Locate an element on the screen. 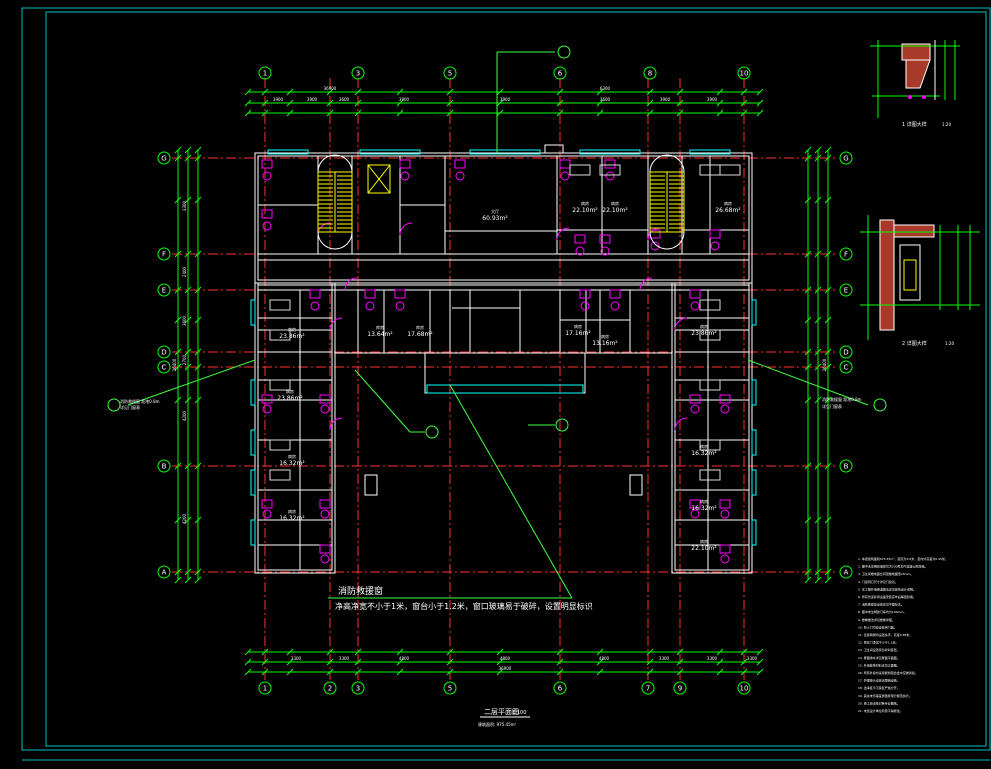 Image resolution: width=991 pixels, height=769 pixels. column-stub is located at coordinates (636, 485).